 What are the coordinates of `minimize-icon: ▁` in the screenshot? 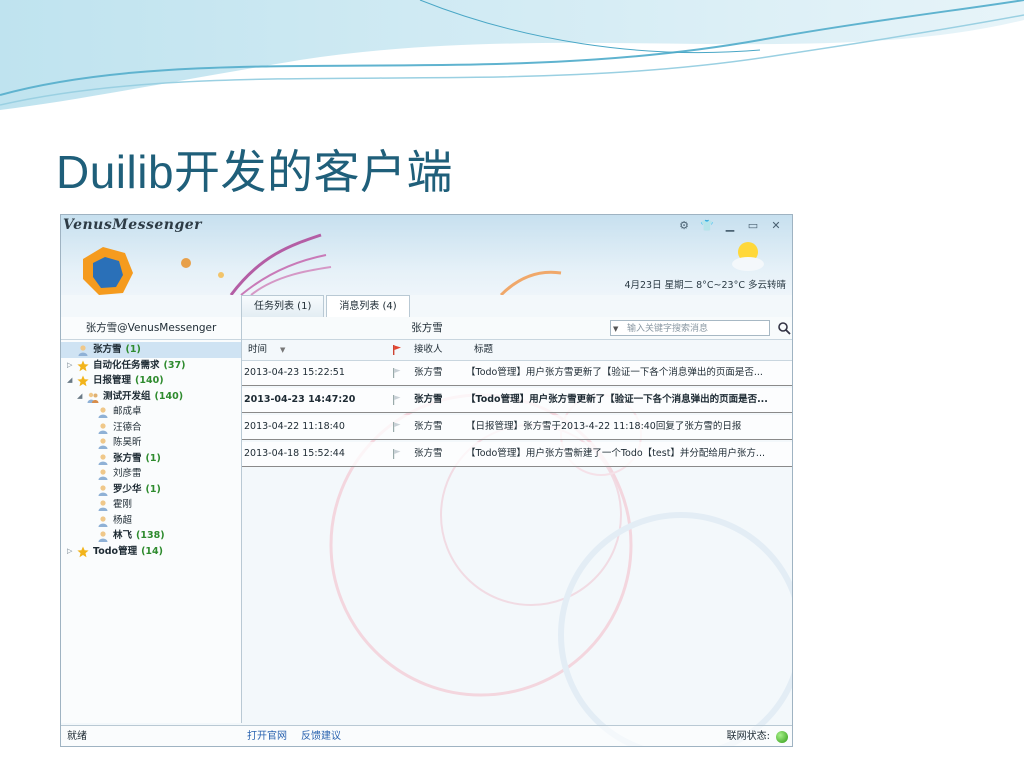 It's located at (730, 226).